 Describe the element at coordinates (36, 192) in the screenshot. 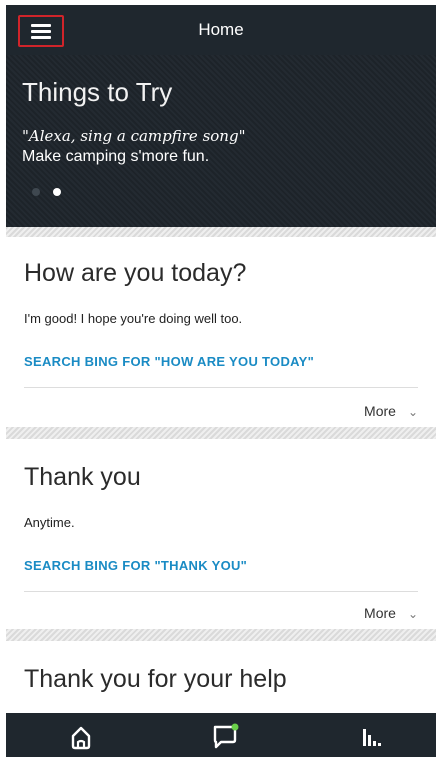

I see `carousel-dot` at that location.